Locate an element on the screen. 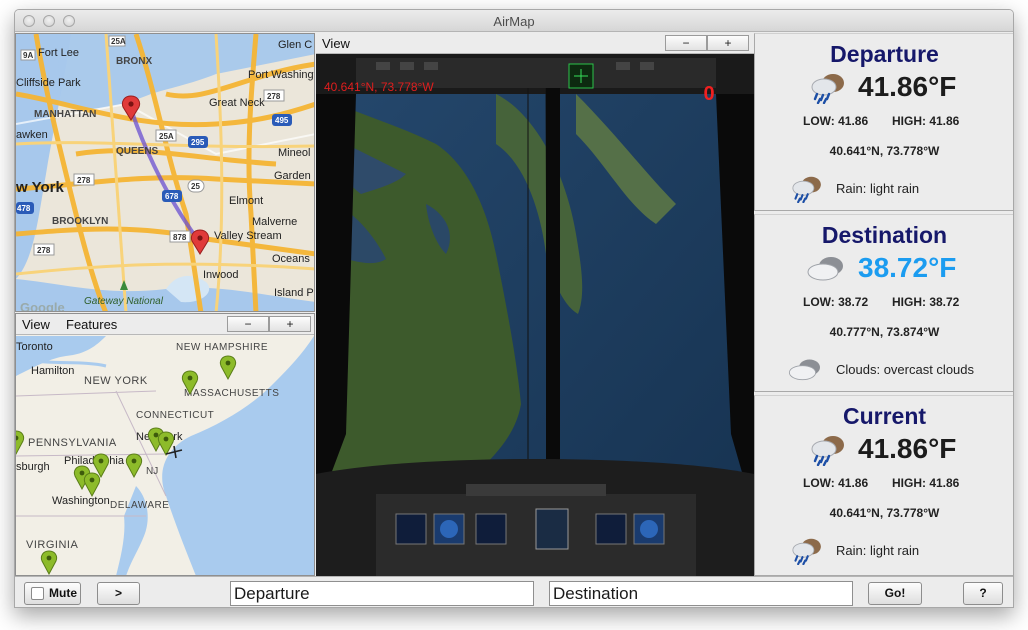 The width and height of the screenshot is (1028, 630). destination-conditions: Clouds: overcast clouds is located at coordinates (905, 369).